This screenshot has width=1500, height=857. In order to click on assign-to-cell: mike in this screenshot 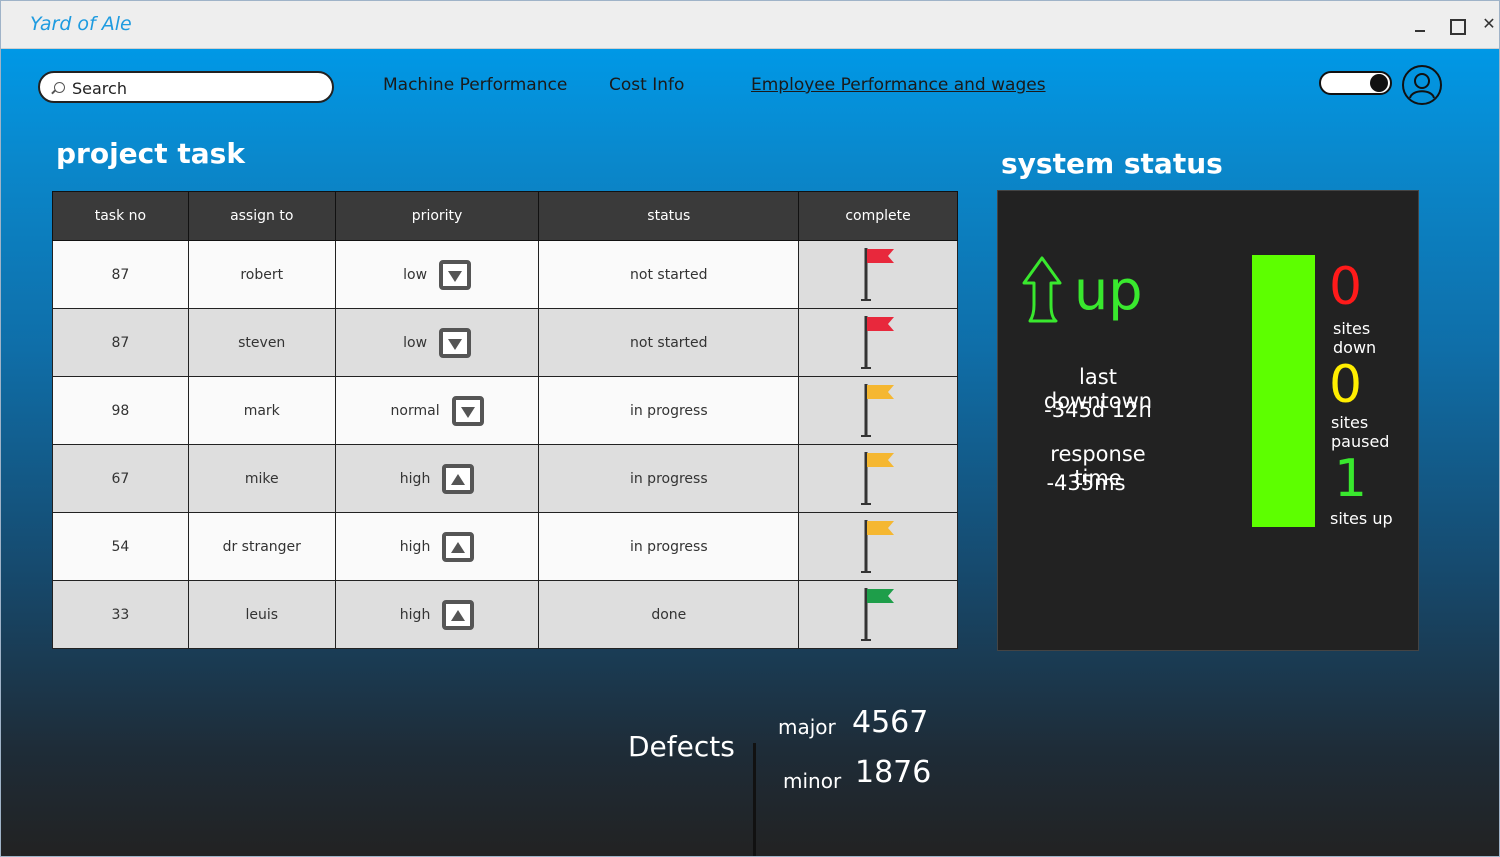, I will do `click(261, 478)`.